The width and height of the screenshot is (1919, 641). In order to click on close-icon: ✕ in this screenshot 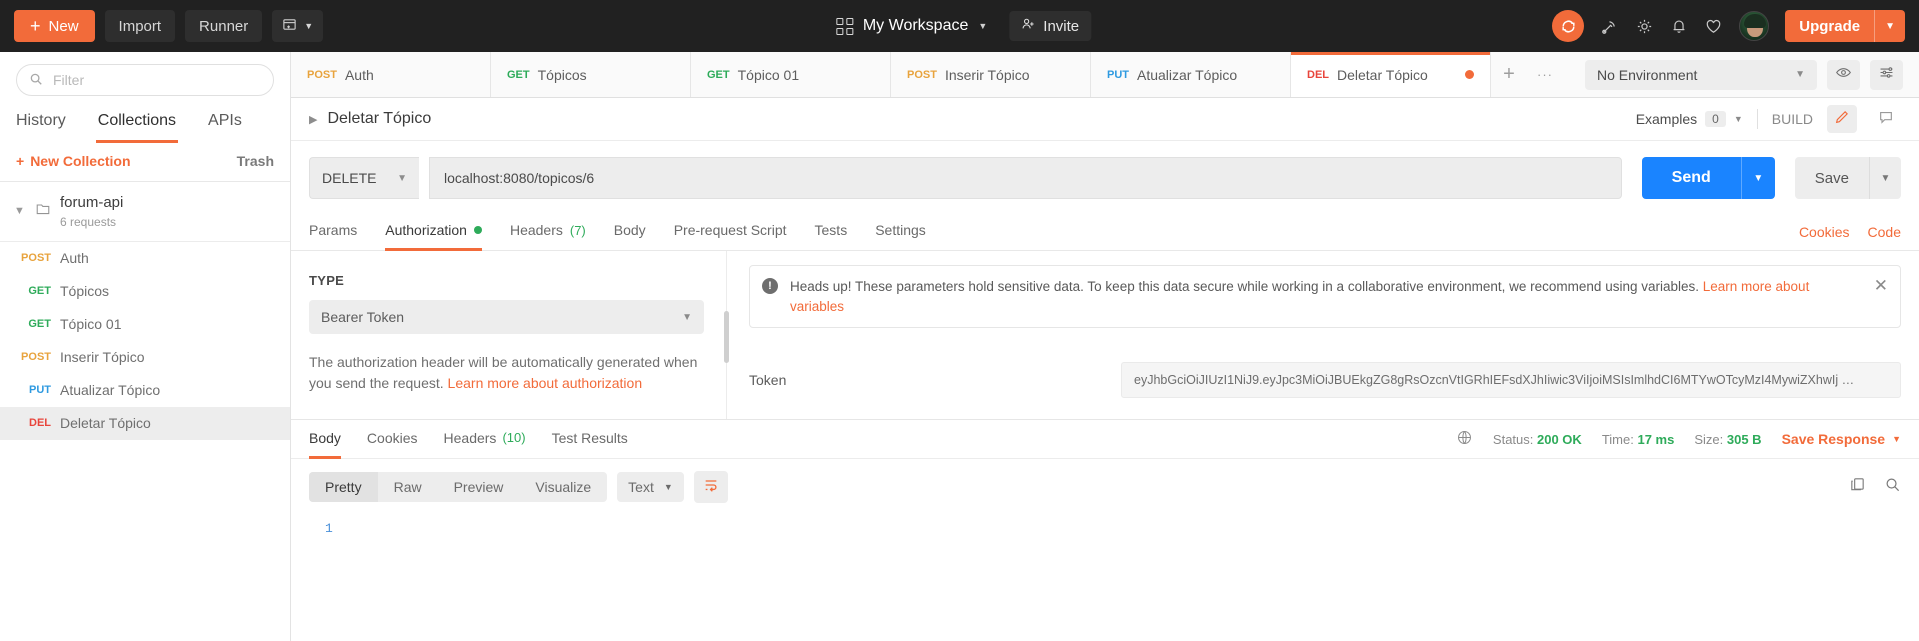, I will do `click(1877, 285)`.